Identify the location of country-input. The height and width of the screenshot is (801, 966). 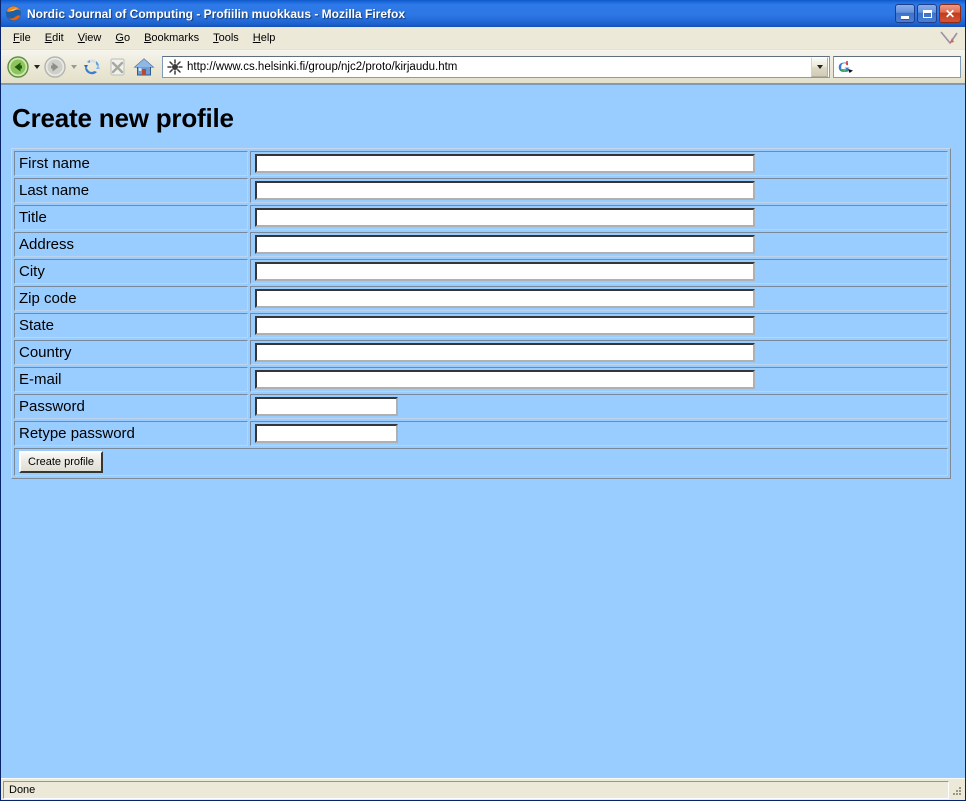
(504, 352).